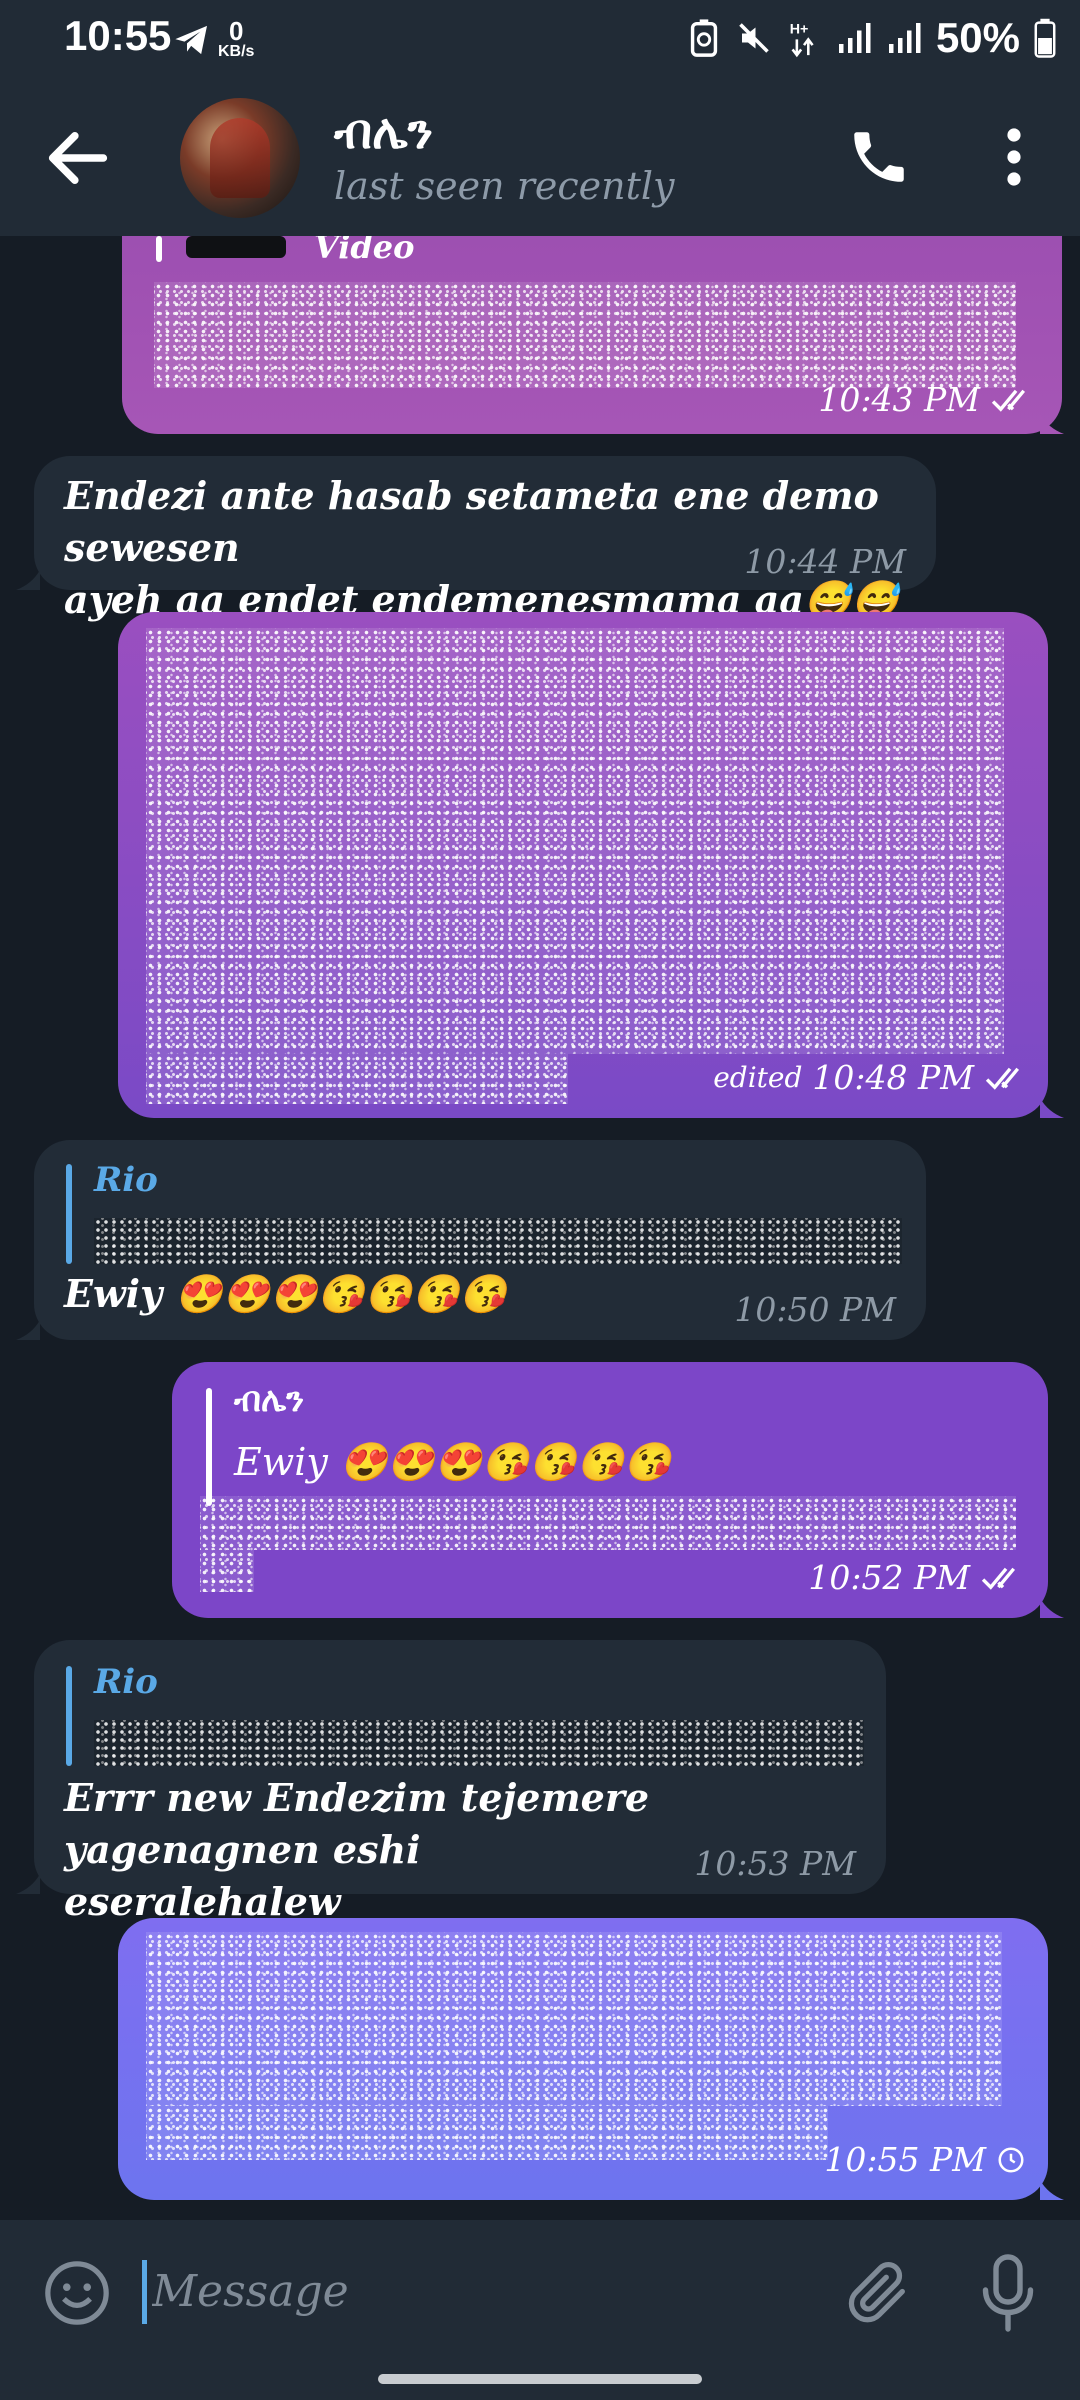 The image size is (1080, 2400). I want to click on message-input, so click(472, 2291).